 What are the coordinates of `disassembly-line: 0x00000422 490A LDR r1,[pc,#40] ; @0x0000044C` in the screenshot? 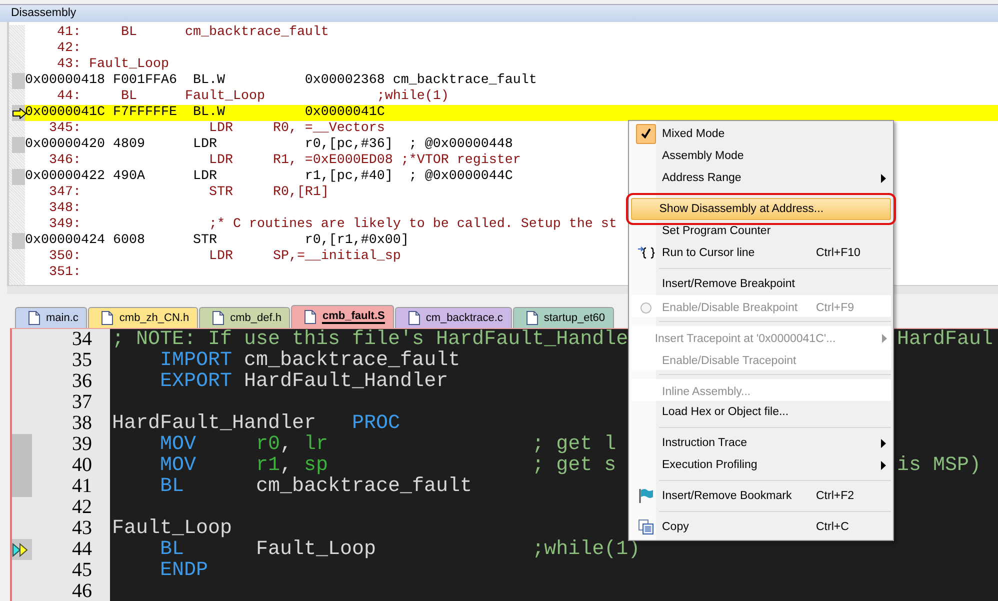 It's located at (269, 177).